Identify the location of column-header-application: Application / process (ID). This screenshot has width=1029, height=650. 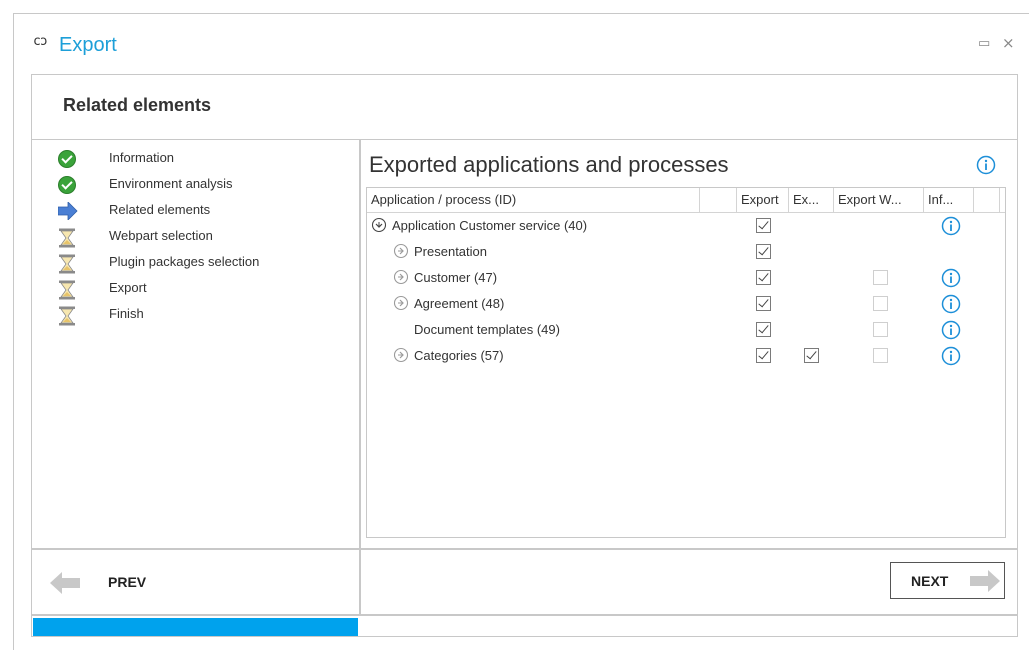
(533, 200).